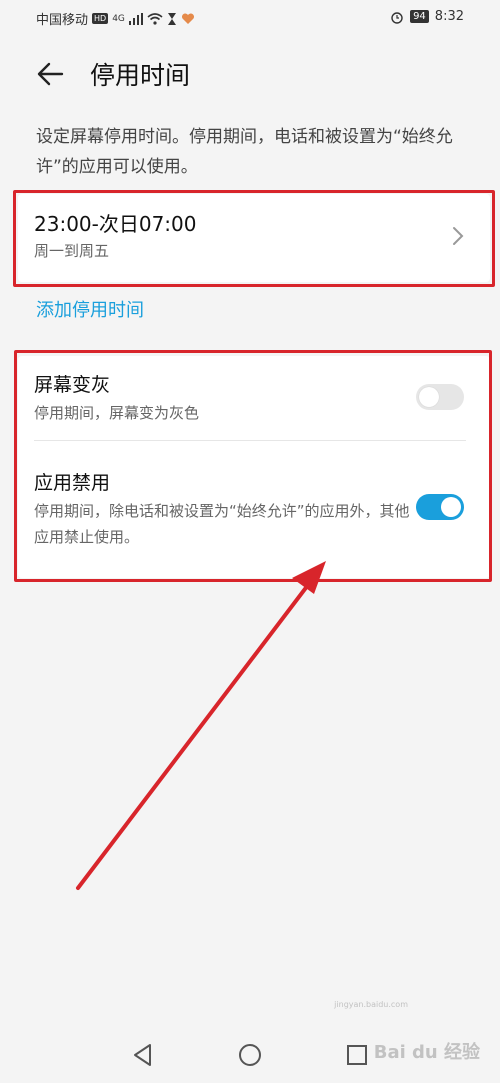  I want to click on chevron-right-icon, so click(458, 236).